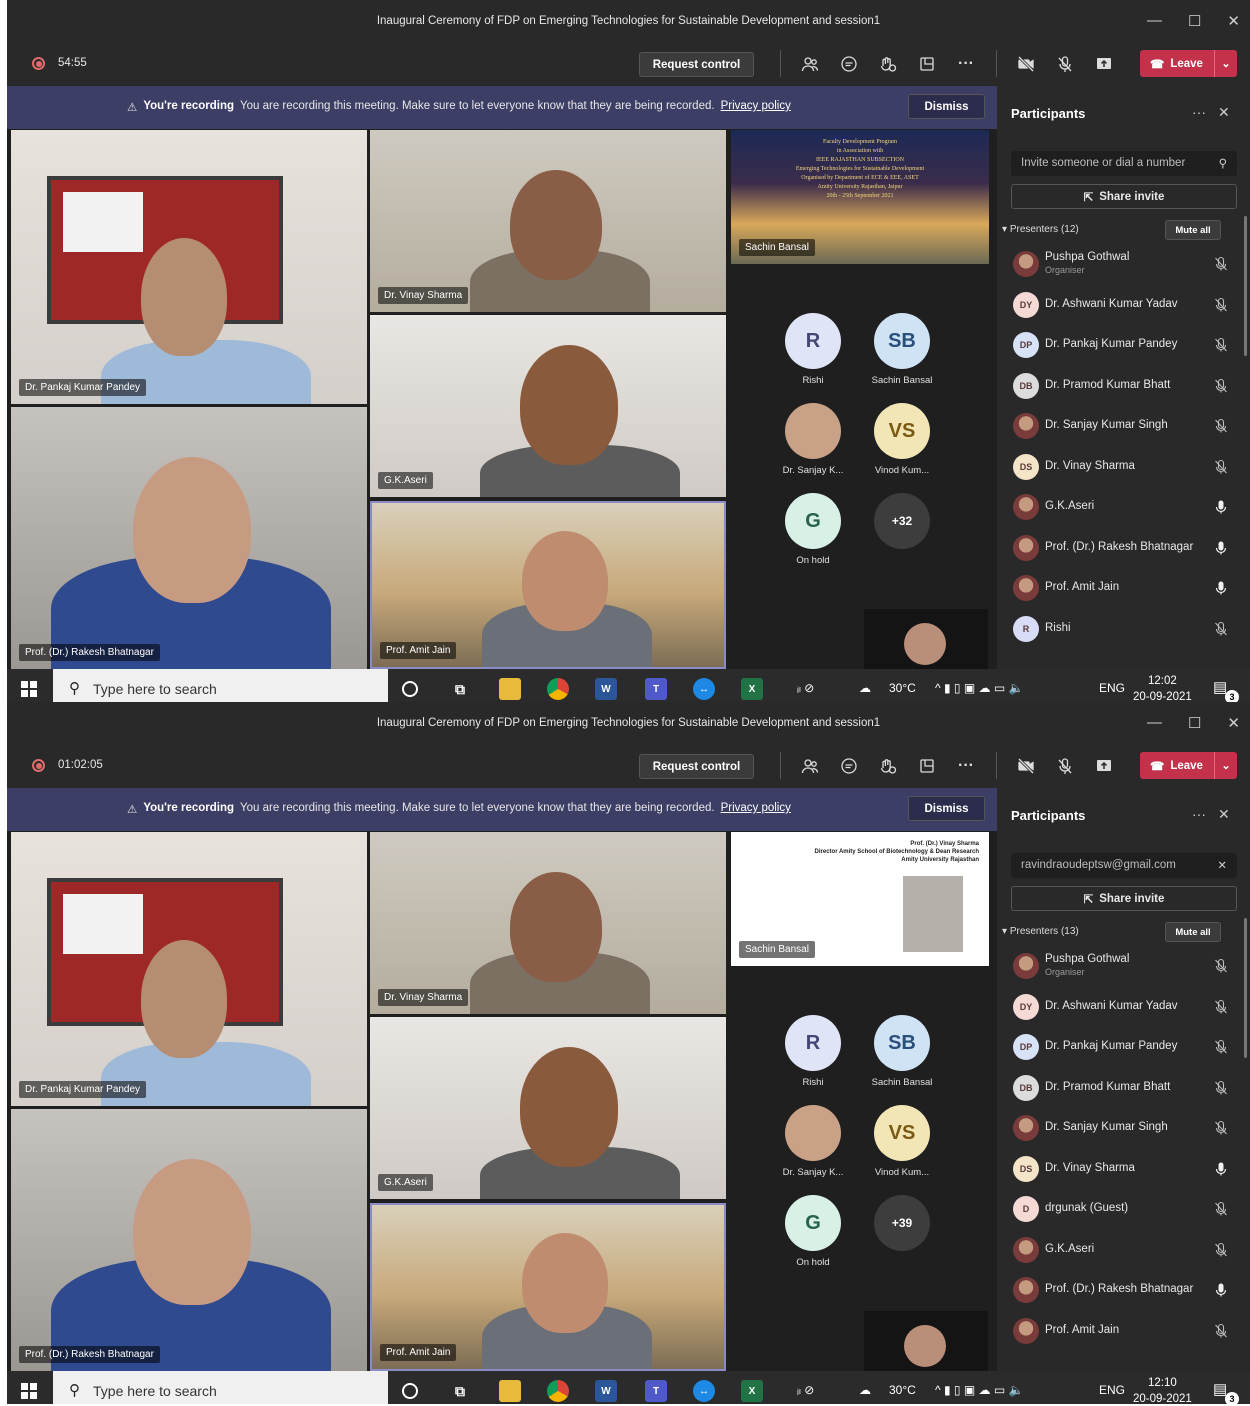 This screenshot has width=1250, height=1406. I want to click on mic-off-icon, so click(1065, 64).